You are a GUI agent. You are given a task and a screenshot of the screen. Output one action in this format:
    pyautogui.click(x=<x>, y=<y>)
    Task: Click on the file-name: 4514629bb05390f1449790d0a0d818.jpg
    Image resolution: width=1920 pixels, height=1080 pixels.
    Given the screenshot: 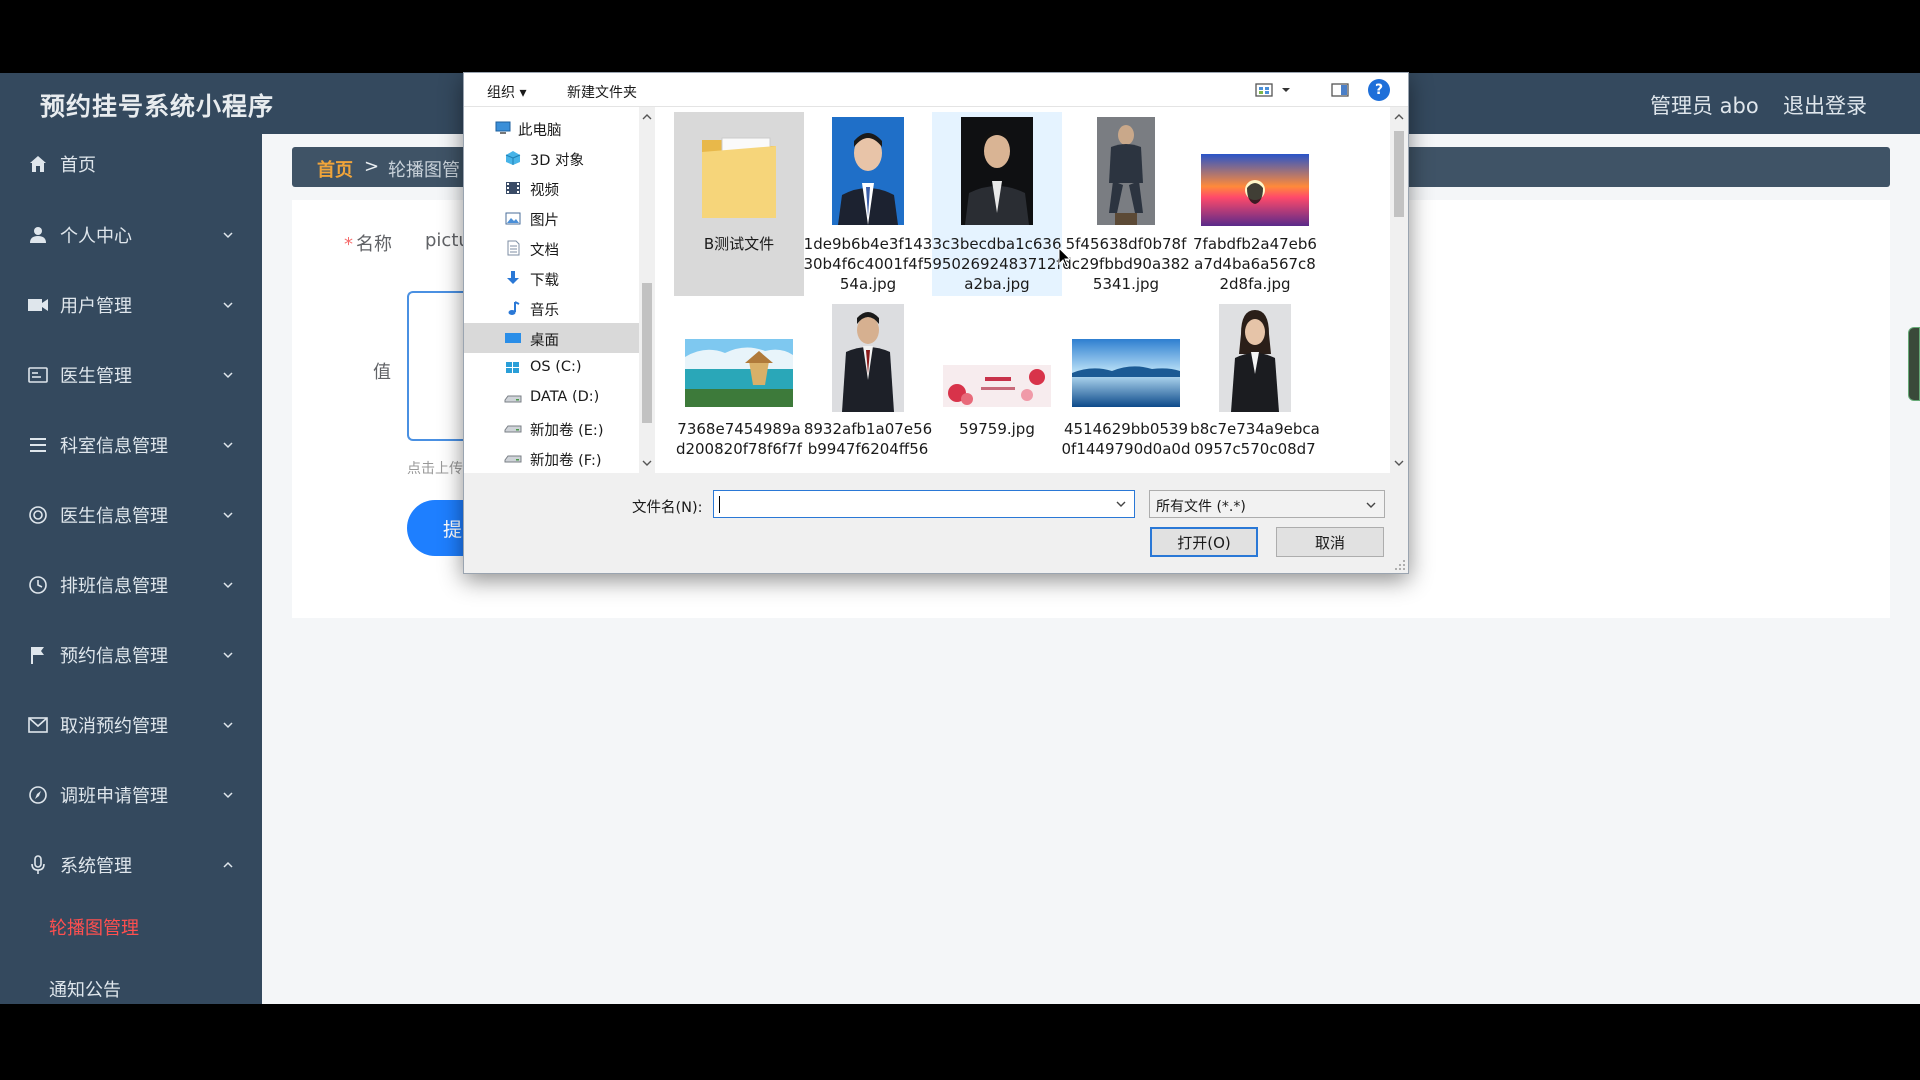 What is the action you would take?
    pyautogui.click(x=1126, y=439)
    